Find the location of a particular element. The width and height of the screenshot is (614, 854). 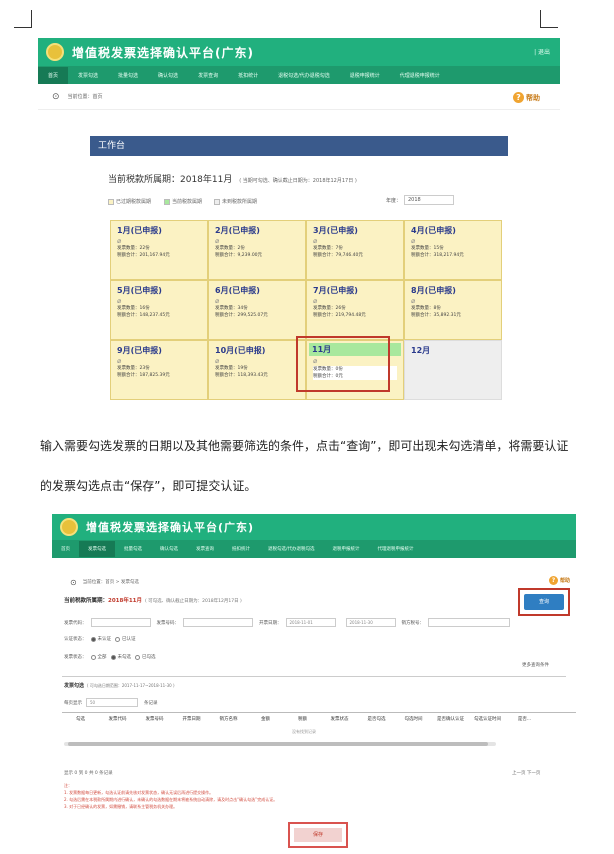

nav2-item-check: 发票勾选 is located at coordinates (97, 549).